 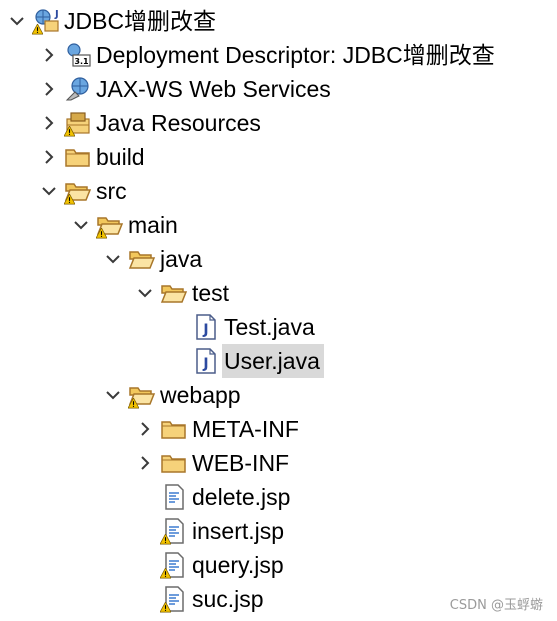 I want to click on tree-item-build: build, so click(x=91, y=157).